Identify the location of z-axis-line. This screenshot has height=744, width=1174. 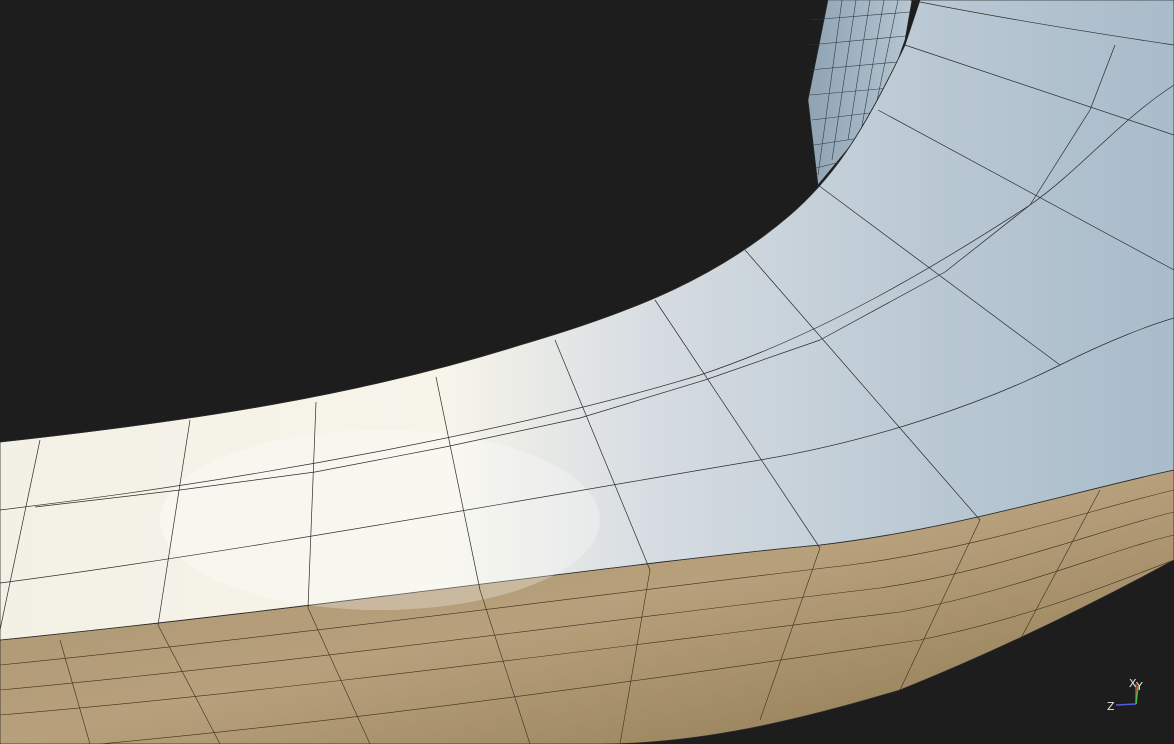
(1126, 704).